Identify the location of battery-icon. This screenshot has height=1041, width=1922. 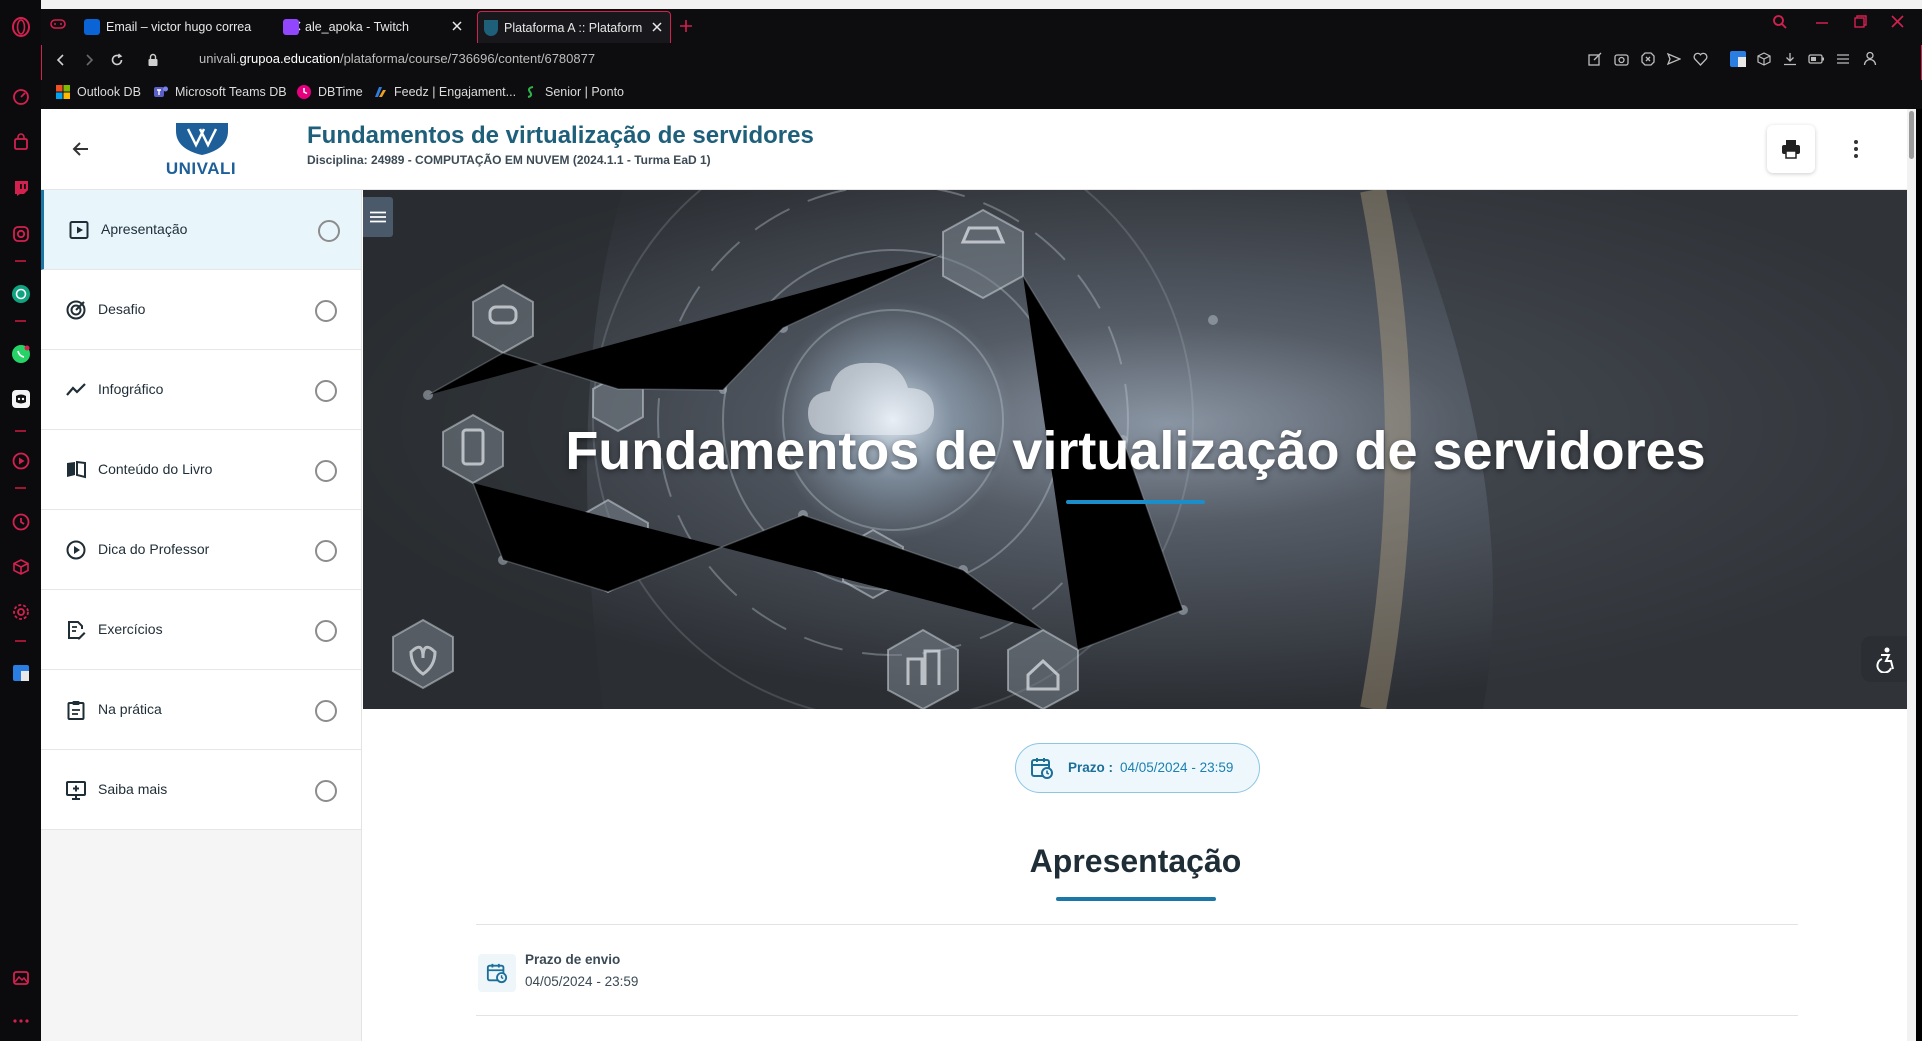
(1816, 59).